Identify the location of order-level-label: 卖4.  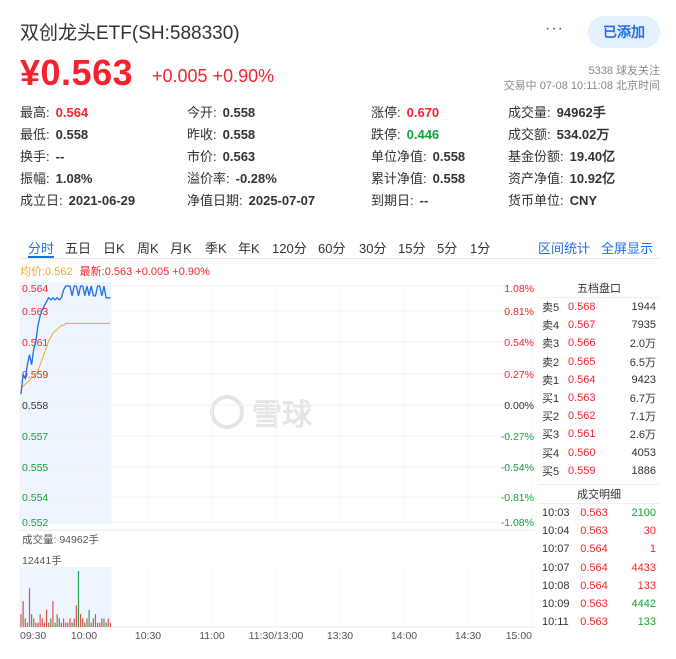
(551, 326).